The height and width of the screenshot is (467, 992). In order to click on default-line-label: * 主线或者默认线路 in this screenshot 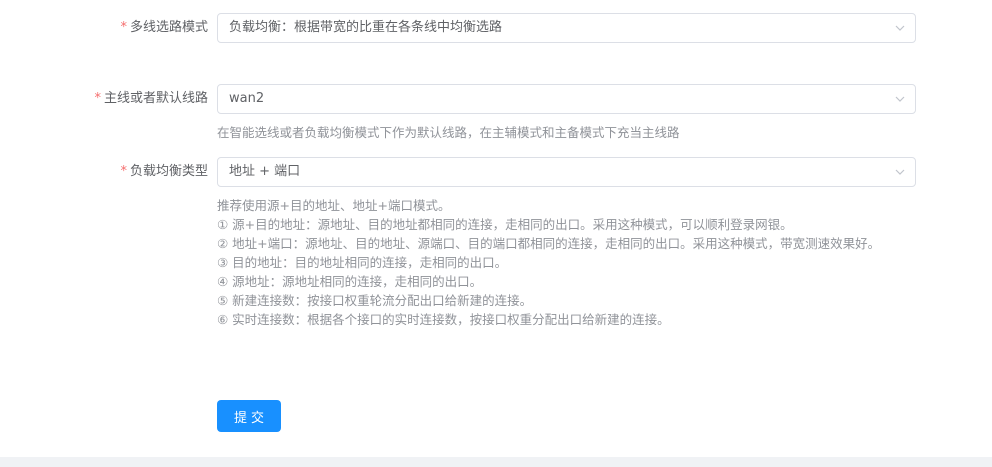, I will do `click(151, 99)`.